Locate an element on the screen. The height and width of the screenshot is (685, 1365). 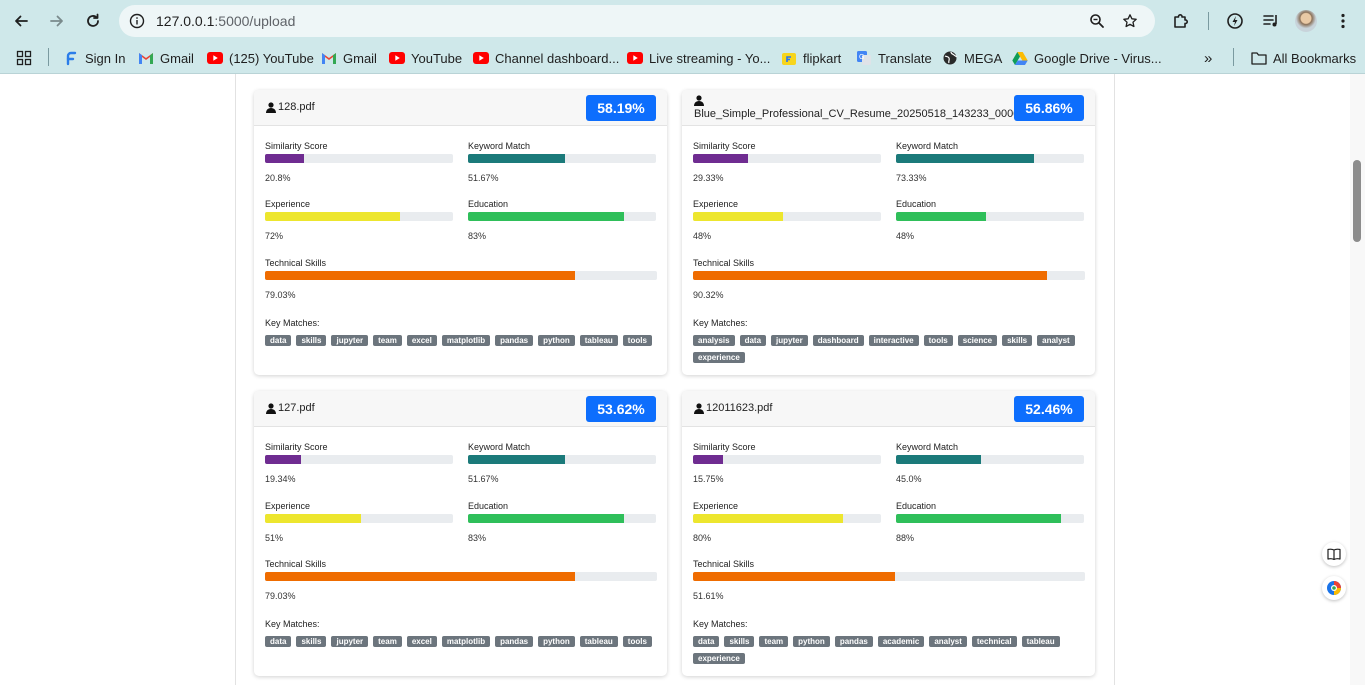
bookmark-gmail: Gmail is located at coordinates (166, 58).